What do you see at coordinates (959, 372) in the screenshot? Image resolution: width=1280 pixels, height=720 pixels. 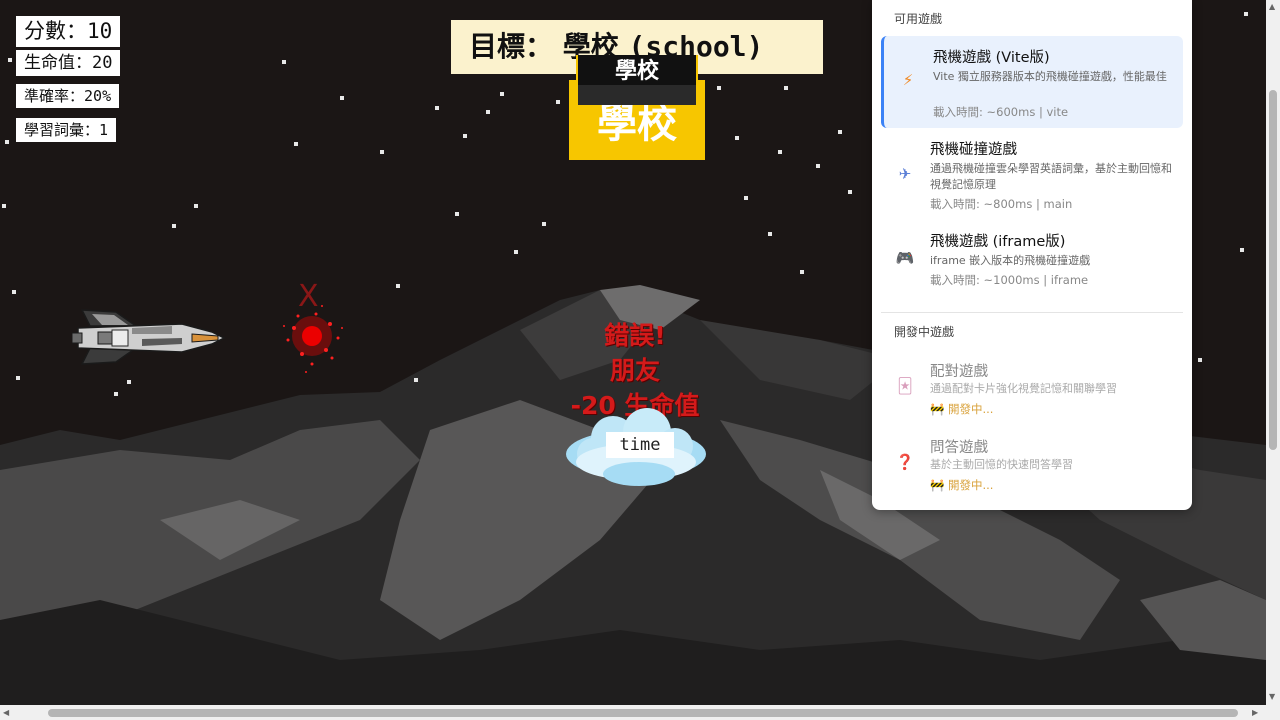 I see `game-option-title: 配對遊戲` at bounding box center [959, 372].